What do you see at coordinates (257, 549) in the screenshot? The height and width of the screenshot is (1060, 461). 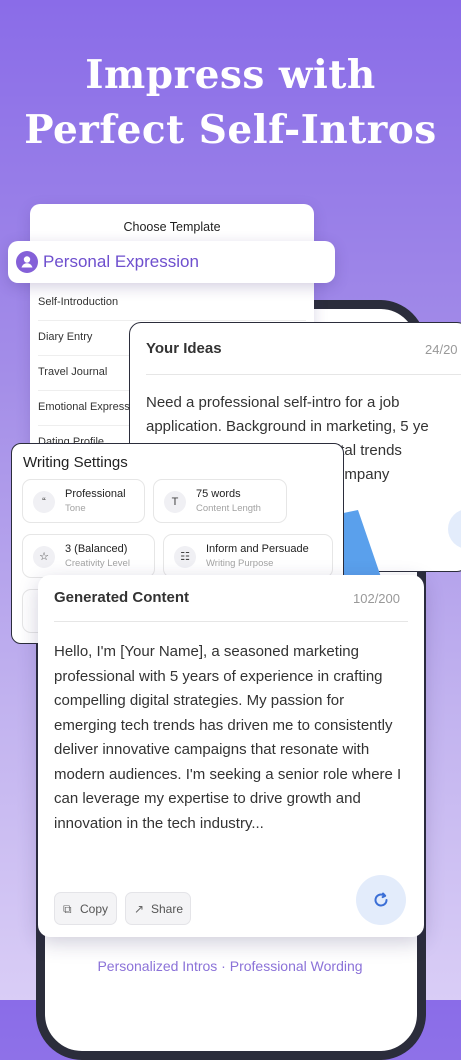 I see `setting-writing-purpose-value: Inform and Persuade` at bounding box center [257, 549].